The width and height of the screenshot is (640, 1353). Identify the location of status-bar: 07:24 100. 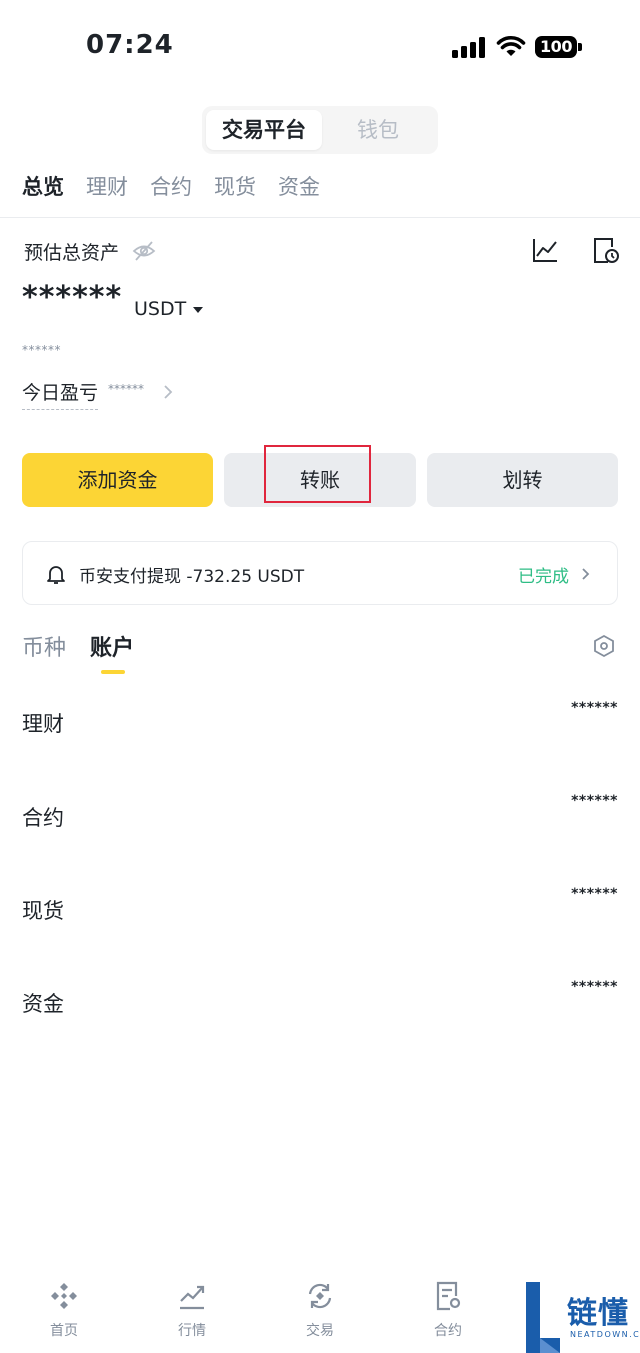
(320, 45).